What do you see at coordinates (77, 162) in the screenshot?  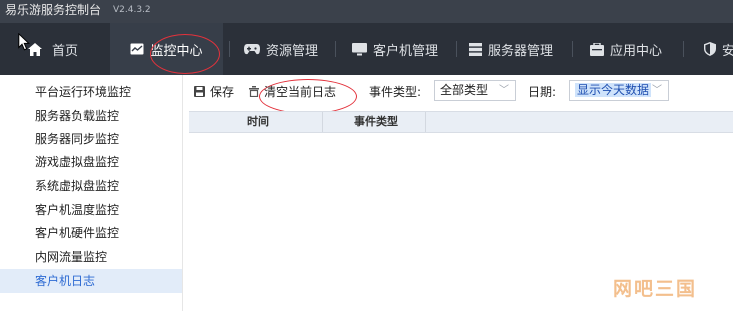 I see `sidebar-item-label: 游戏虚拟盘监控` at bounding box center [77, 162].